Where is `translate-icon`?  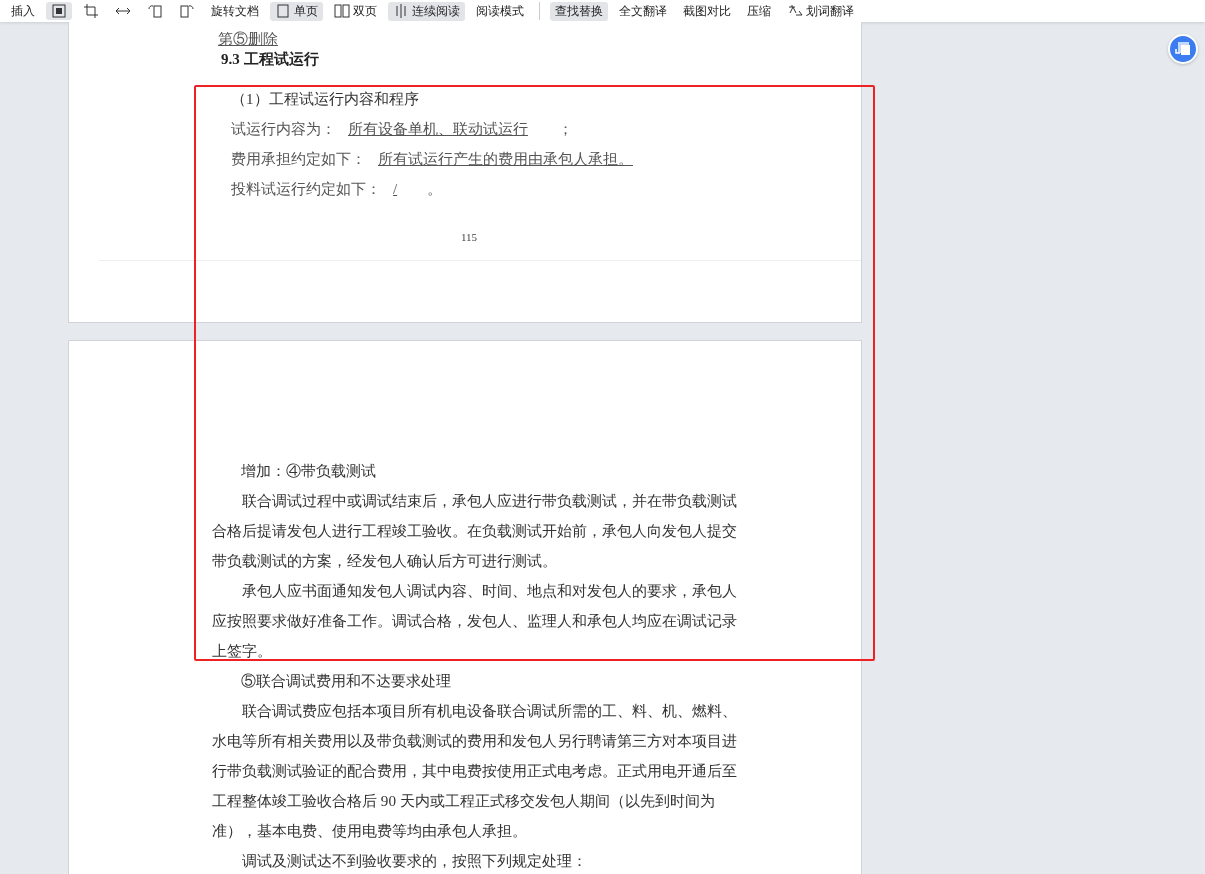 translate-icon is located at coordinates (795, 11).